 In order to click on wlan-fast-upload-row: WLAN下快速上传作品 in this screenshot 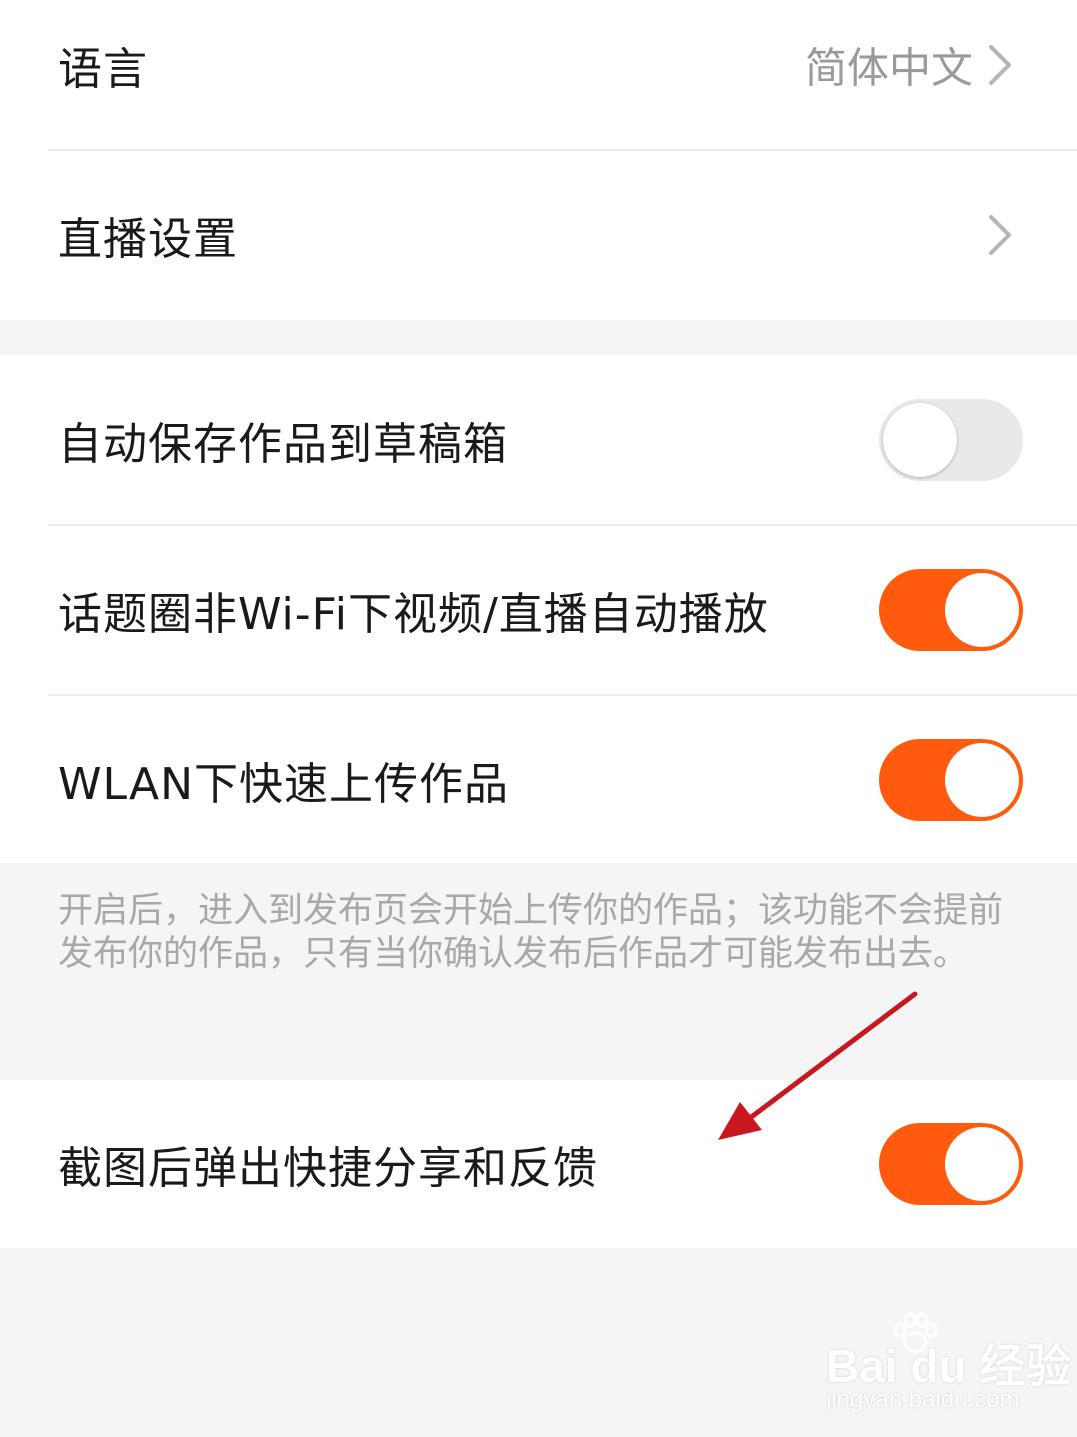, I will do `click(538, 780)`.